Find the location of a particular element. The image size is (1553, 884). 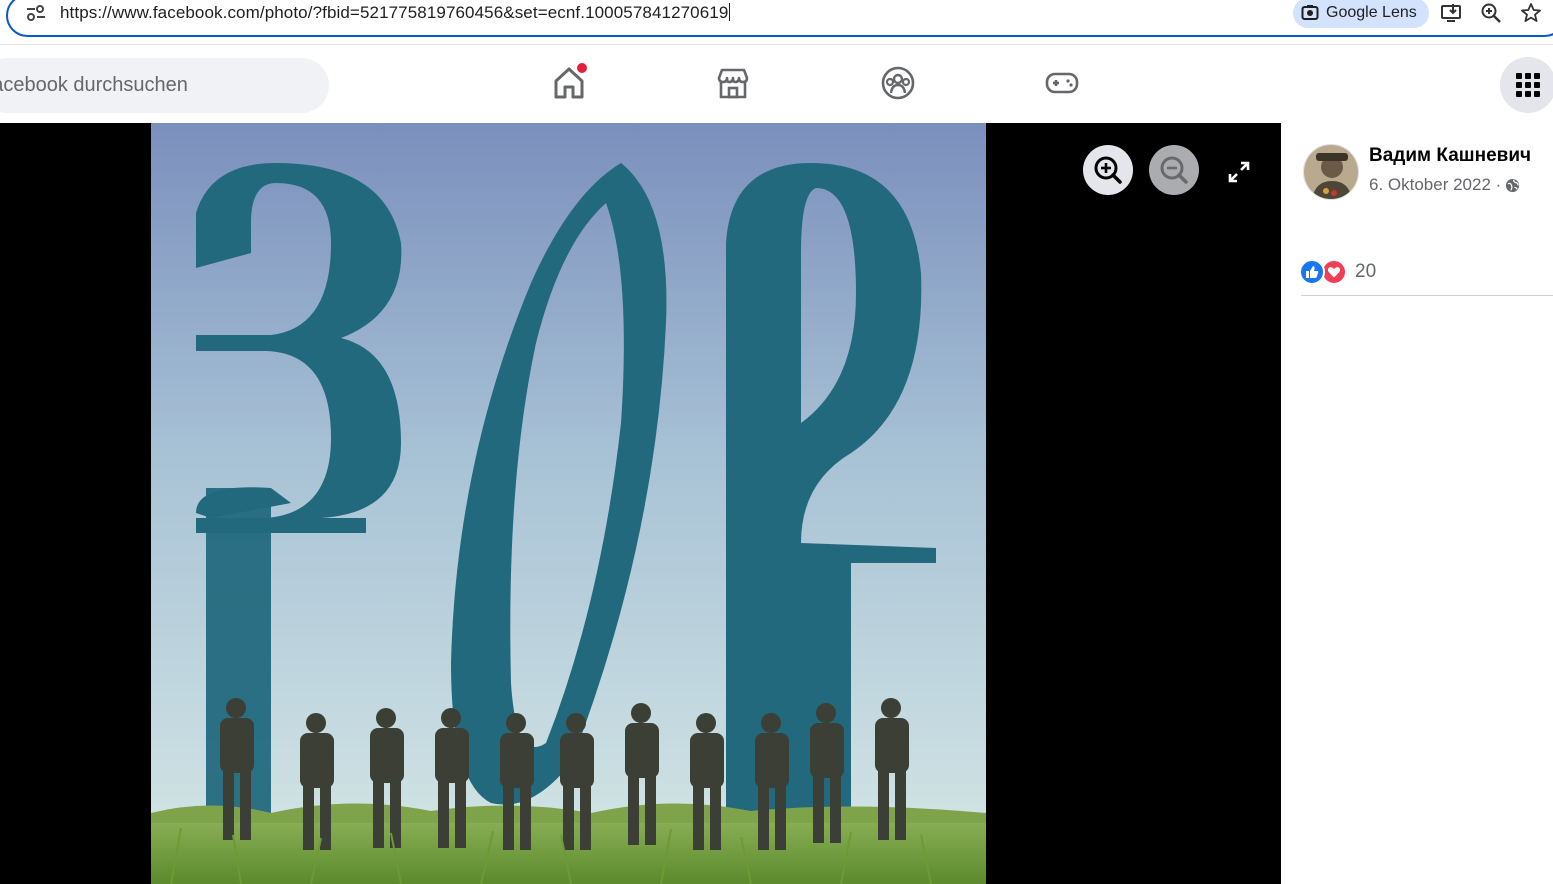

zoom-out-icon is located at coordinates (1174, 170).